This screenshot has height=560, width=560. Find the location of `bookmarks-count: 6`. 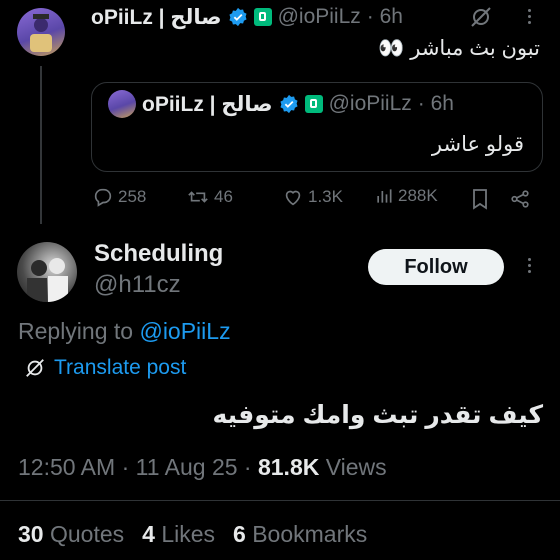

bookmarks-count: 6 is located at coordinates (239, 534).